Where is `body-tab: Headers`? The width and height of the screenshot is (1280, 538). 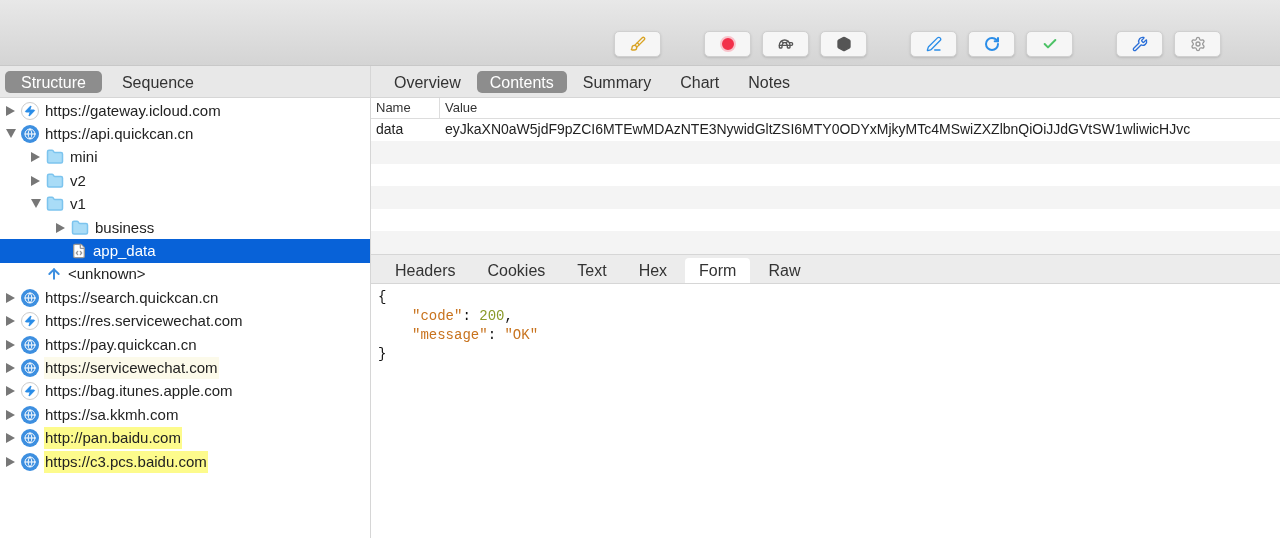
body-tab: Headers is located at coordinates (425, 270).